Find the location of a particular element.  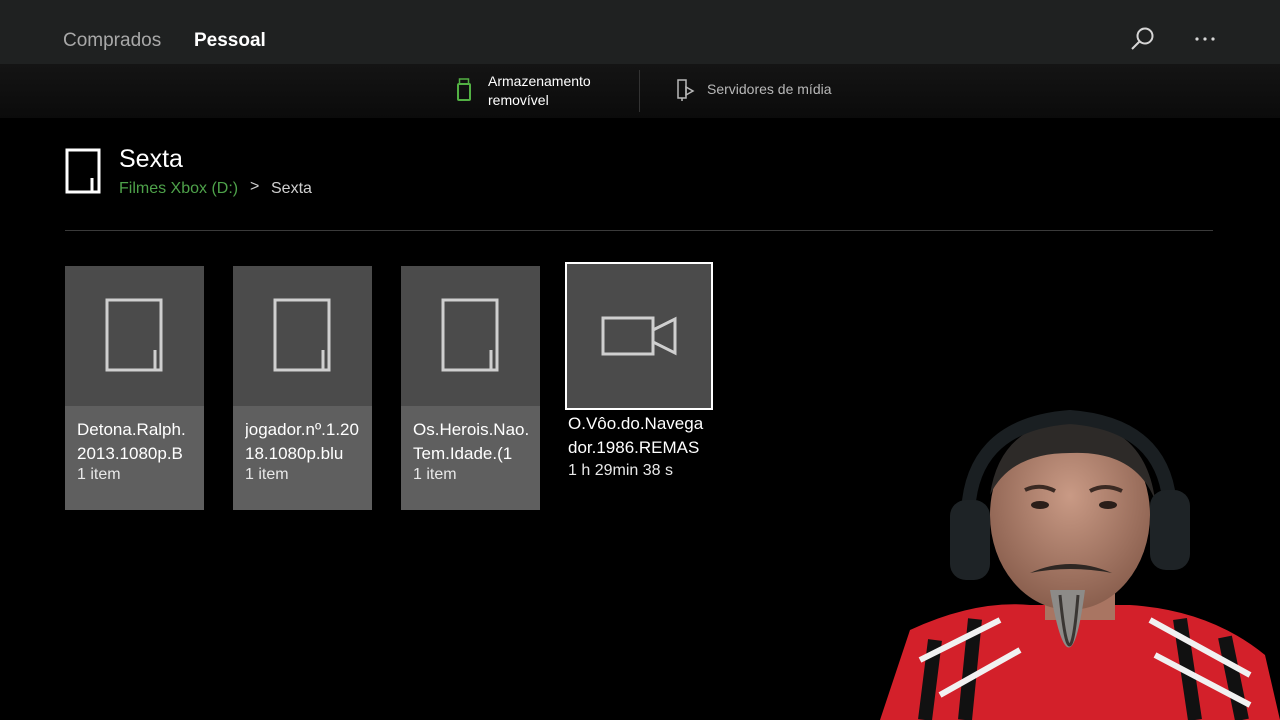

folder-tile: Detona.Ralph.2013.1080p.B 1 item is located at coordinates (134, 388).